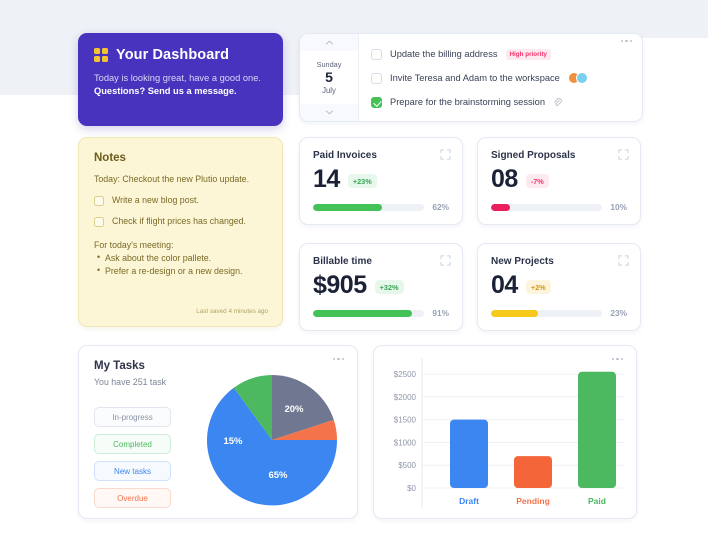  I want to click on stat-delta: +23%, so click(362, 181).